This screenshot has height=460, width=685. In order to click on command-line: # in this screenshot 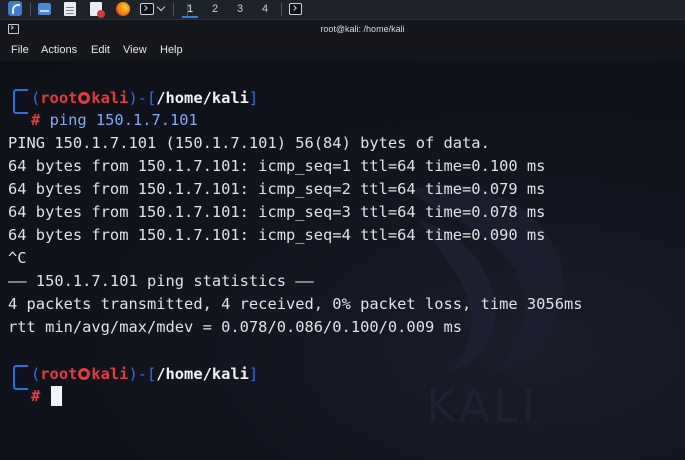, I will do `click(35, 396)`.